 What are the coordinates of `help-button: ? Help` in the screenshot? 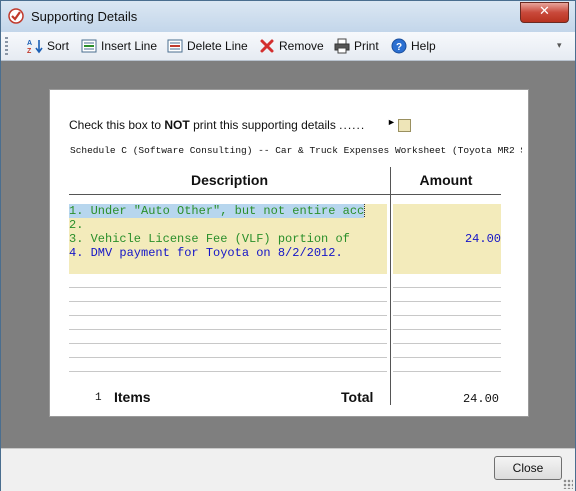 It's located at (413, 46).